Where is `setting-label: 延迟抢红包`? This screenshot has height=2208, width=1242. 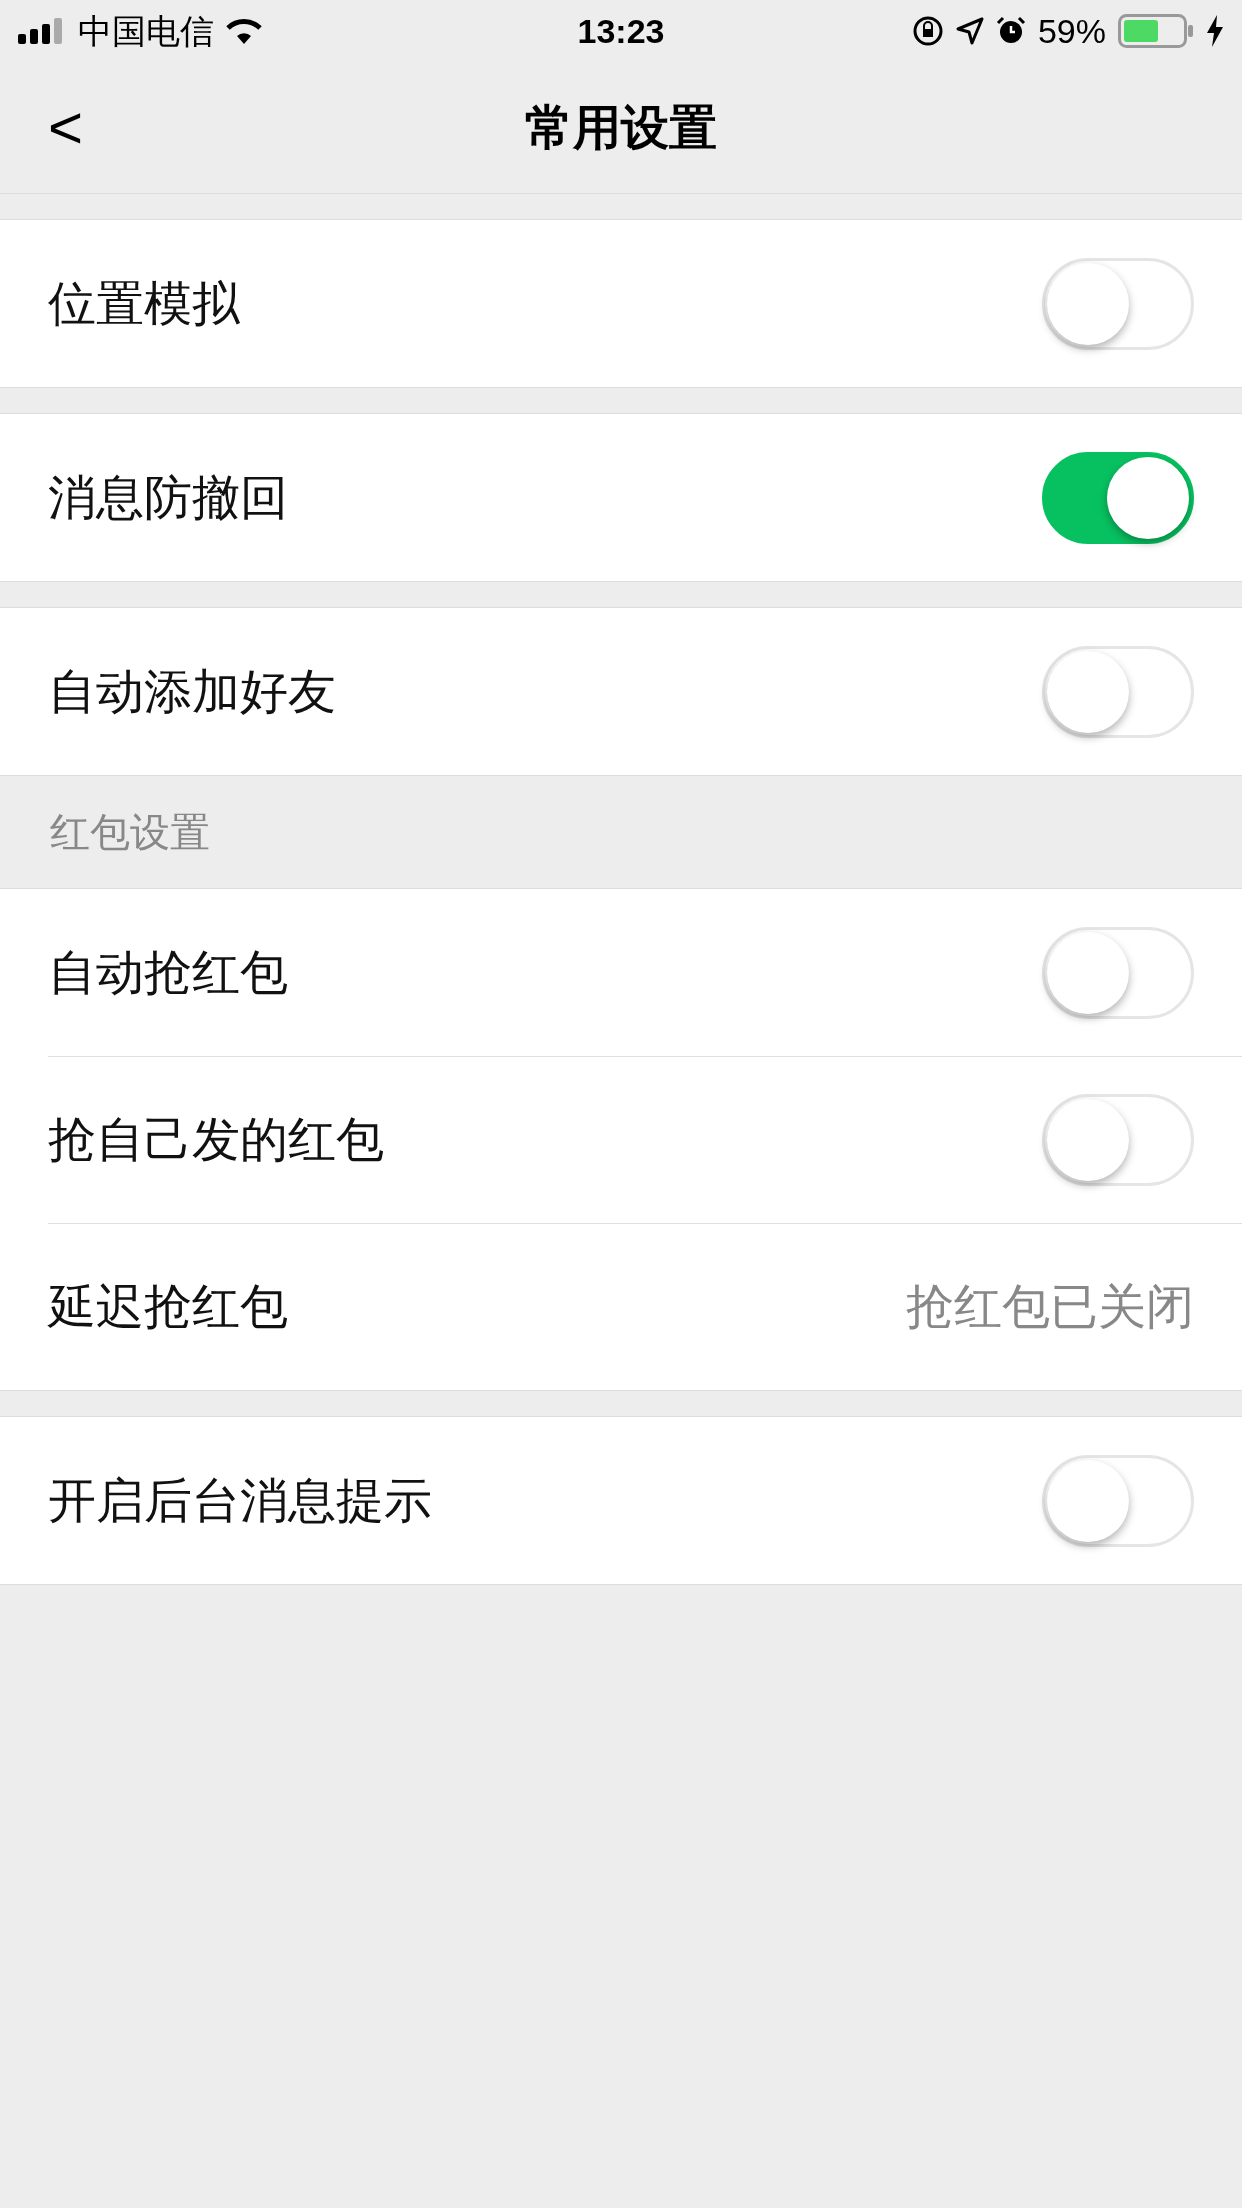 setting-label: 延迟抢红包 is located at coordinates (168, 1307).